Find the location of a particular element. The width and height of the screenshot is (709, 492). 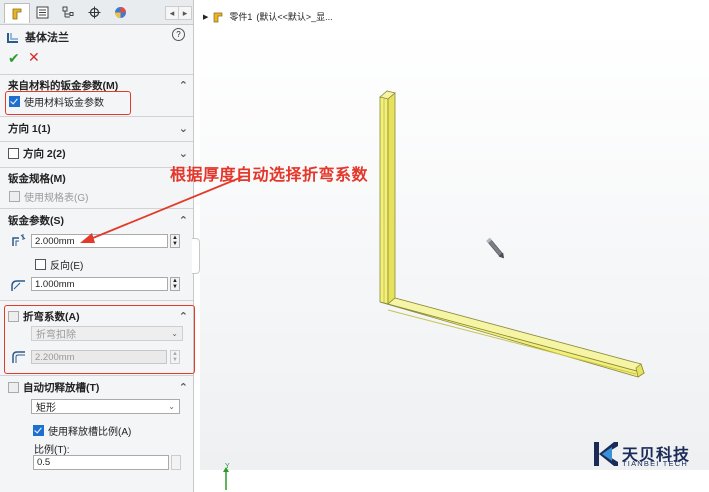

tab-property-manager is located at coordinates (42, 12).